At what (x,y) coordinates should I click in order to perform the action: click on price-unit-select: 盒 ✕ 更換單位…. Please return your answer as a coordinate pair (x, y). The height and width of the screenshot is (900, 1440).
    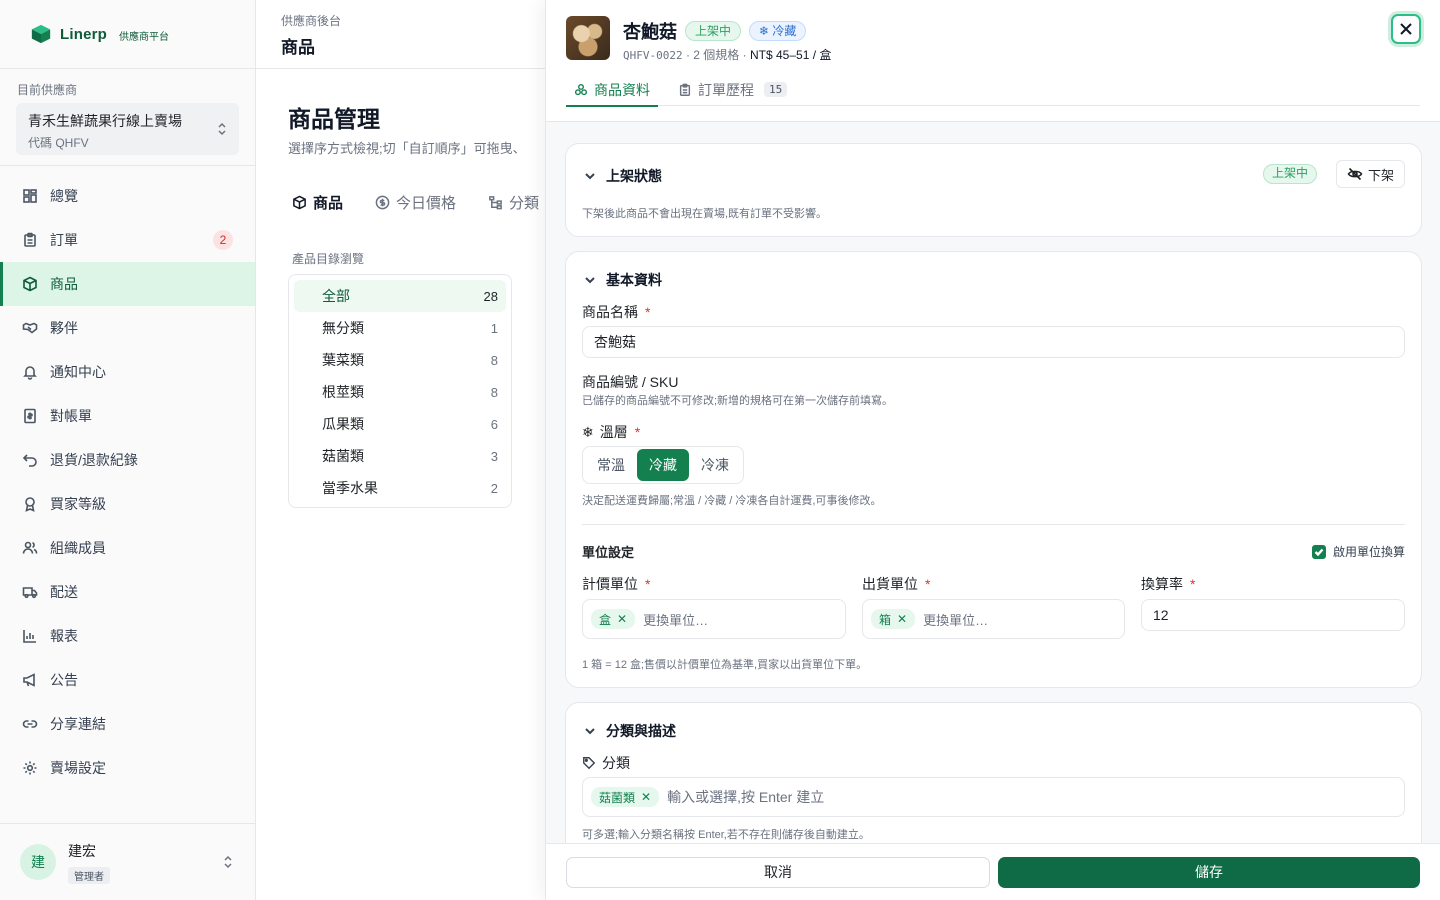
    Looking at the image, I should click on (714, 619).